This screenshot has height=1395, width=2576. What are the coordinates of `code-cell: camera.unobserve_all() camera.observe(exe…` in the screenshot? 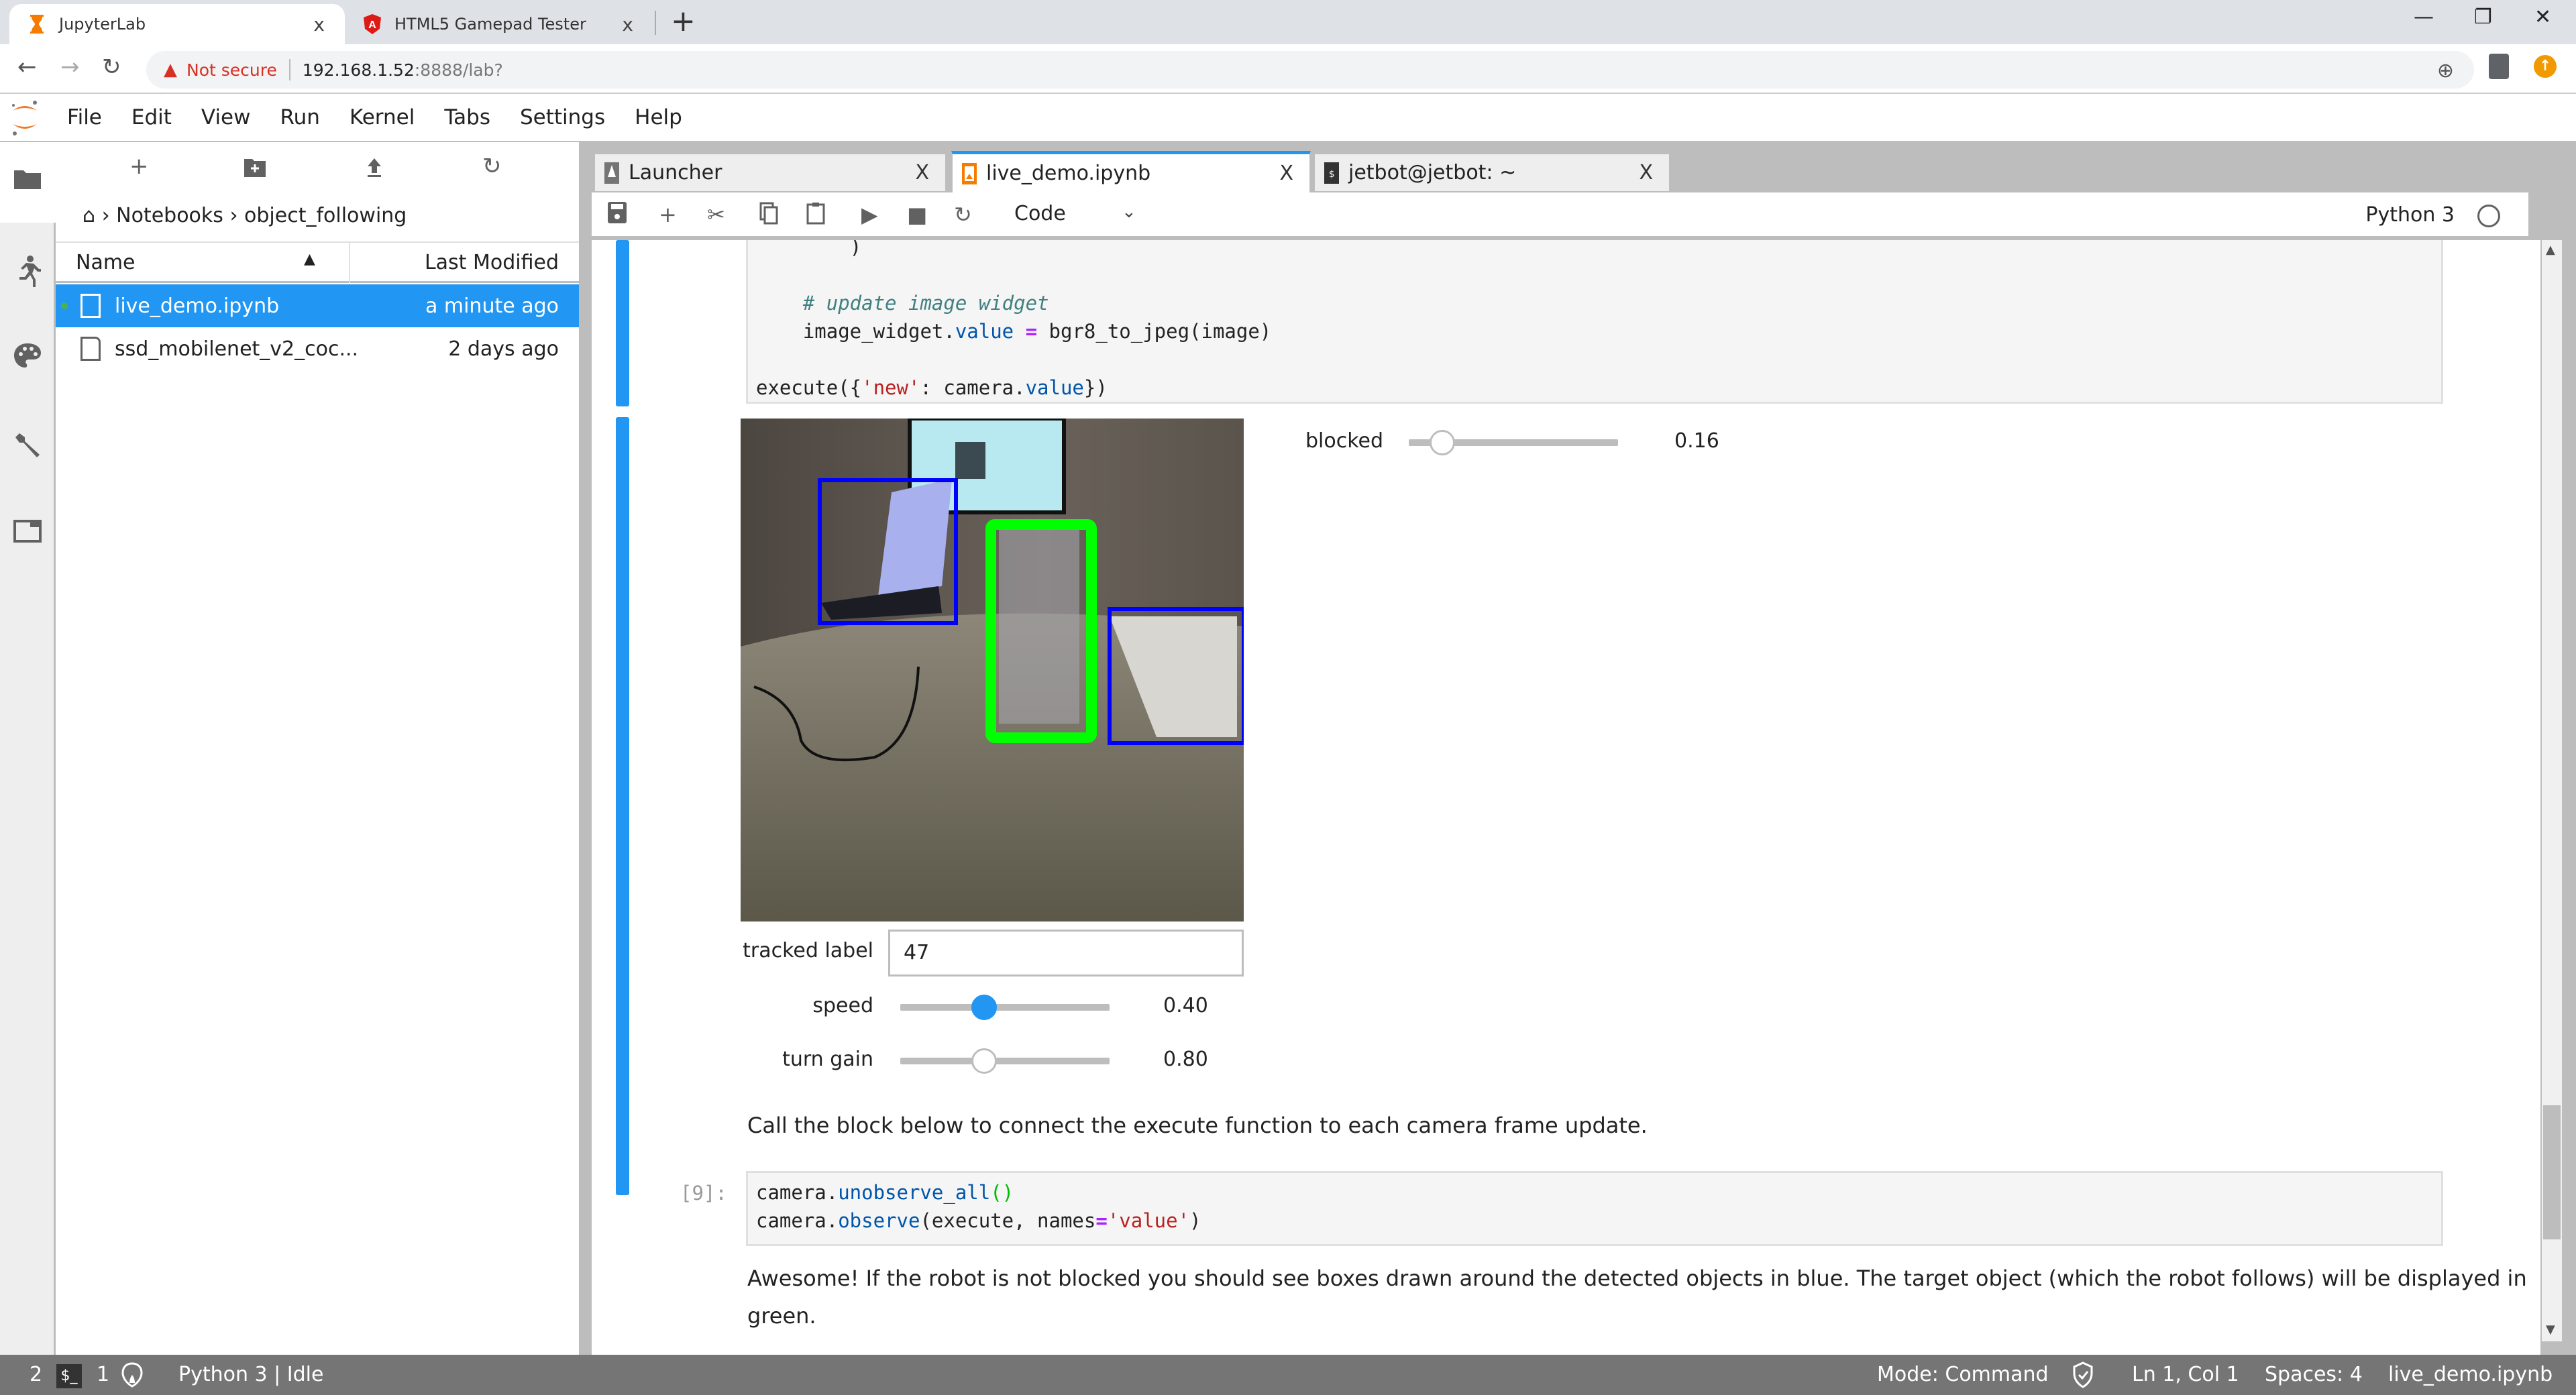 It's located at (1594, 1208).